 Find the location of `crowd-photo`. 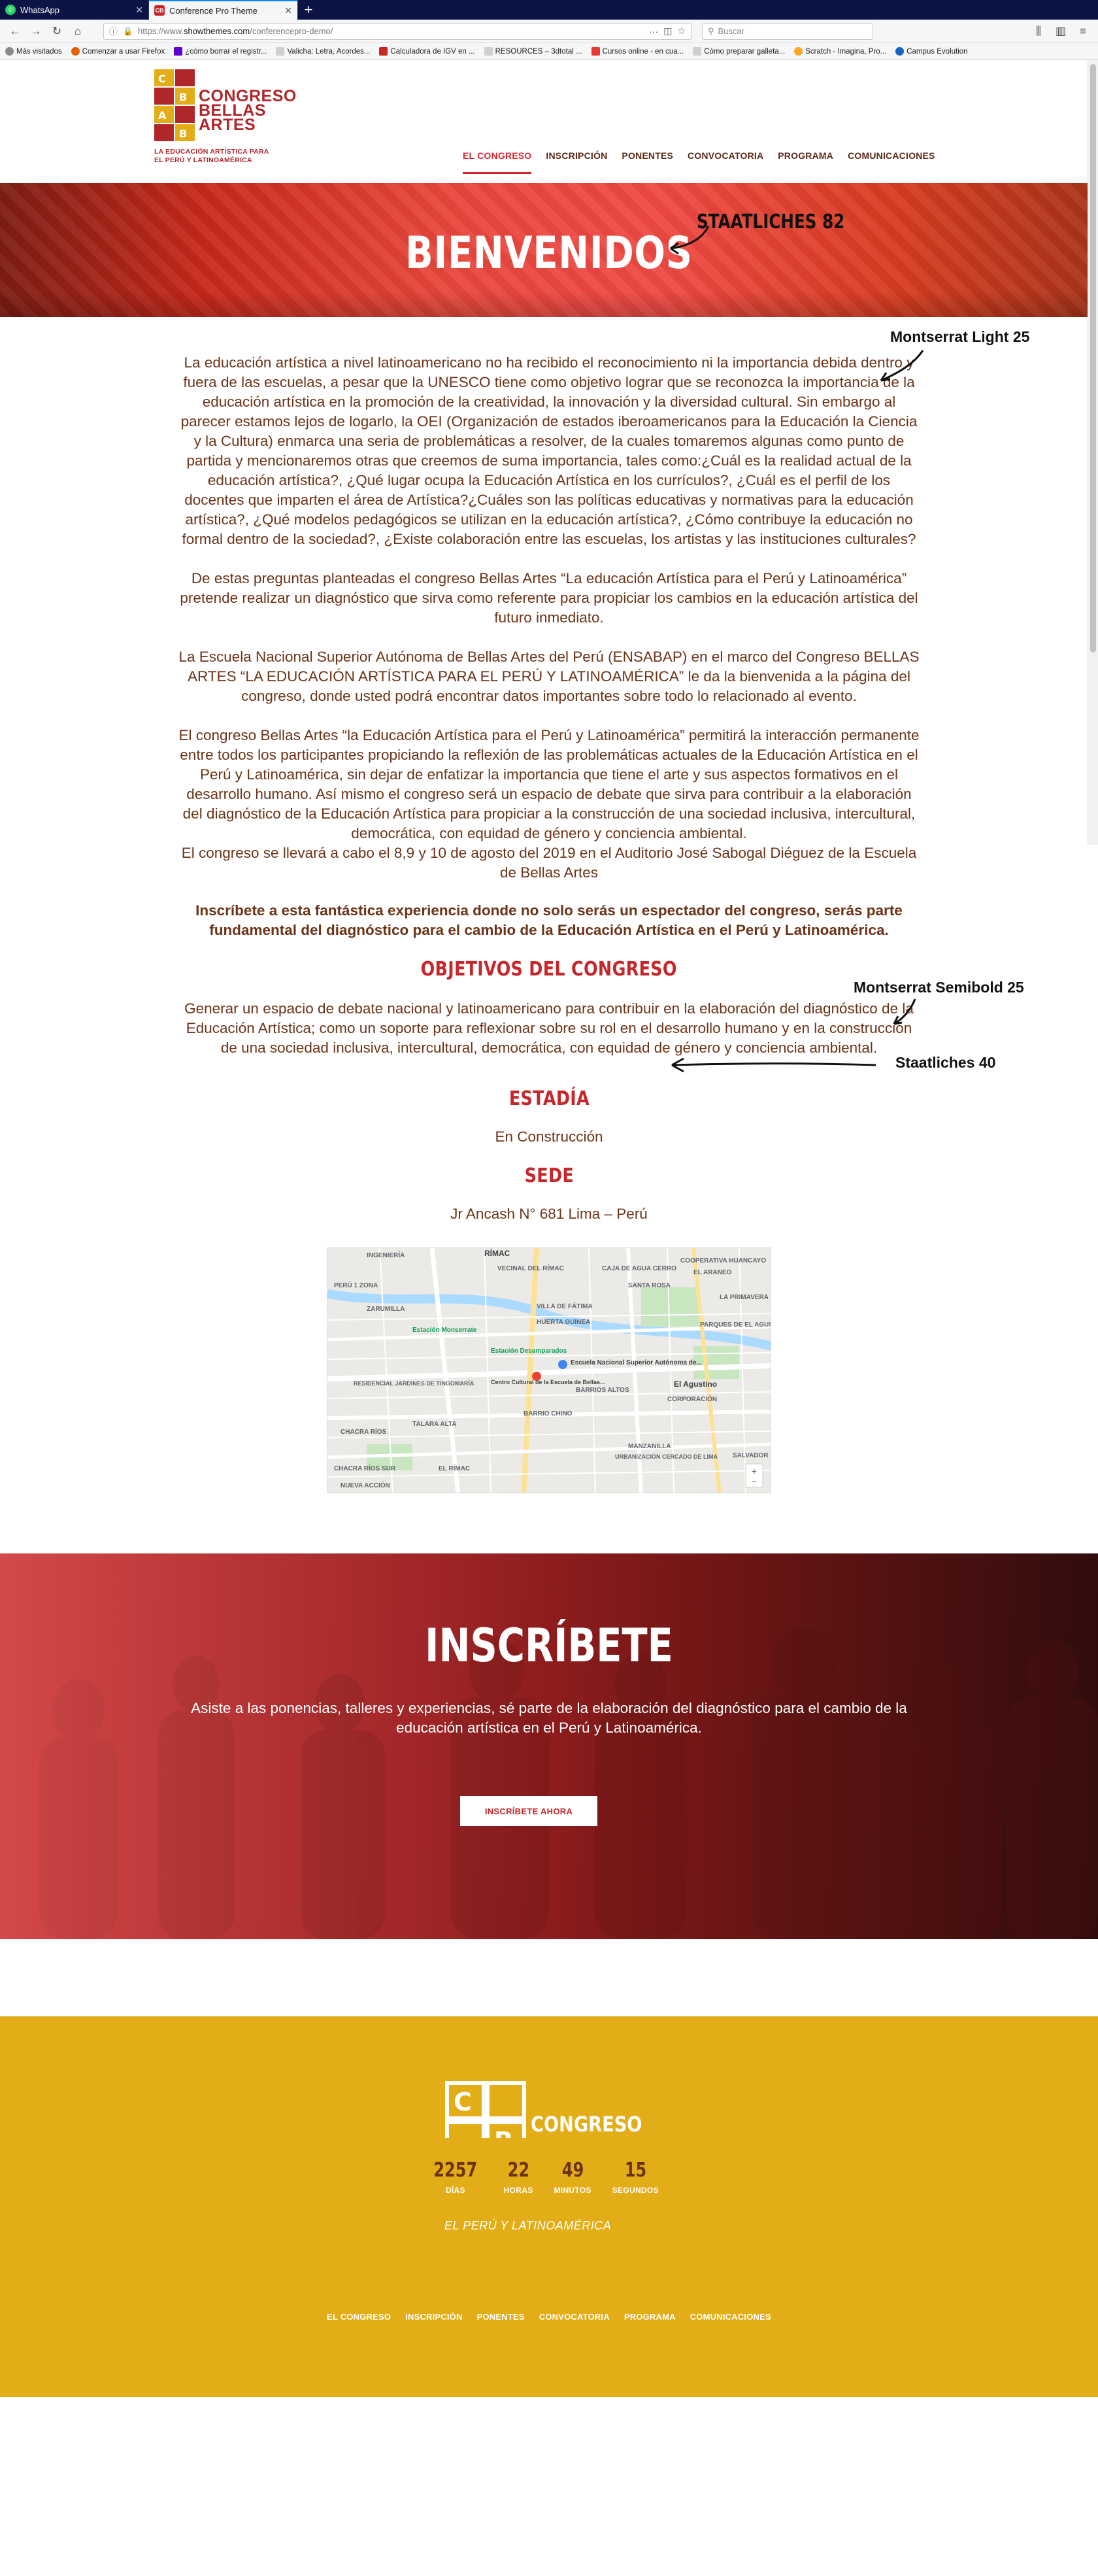

crowd-photo is located at coordinates (549, 1746).